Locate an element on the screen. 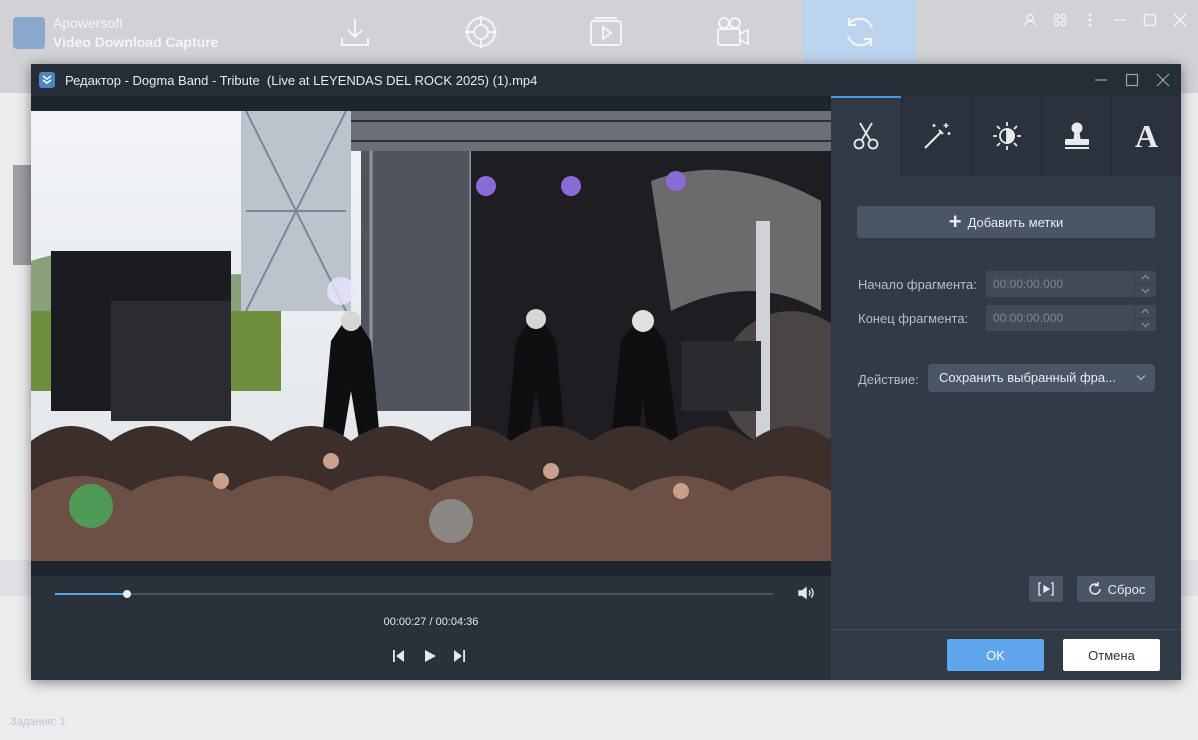  reset-icon is located at coordinates (1094, 588).